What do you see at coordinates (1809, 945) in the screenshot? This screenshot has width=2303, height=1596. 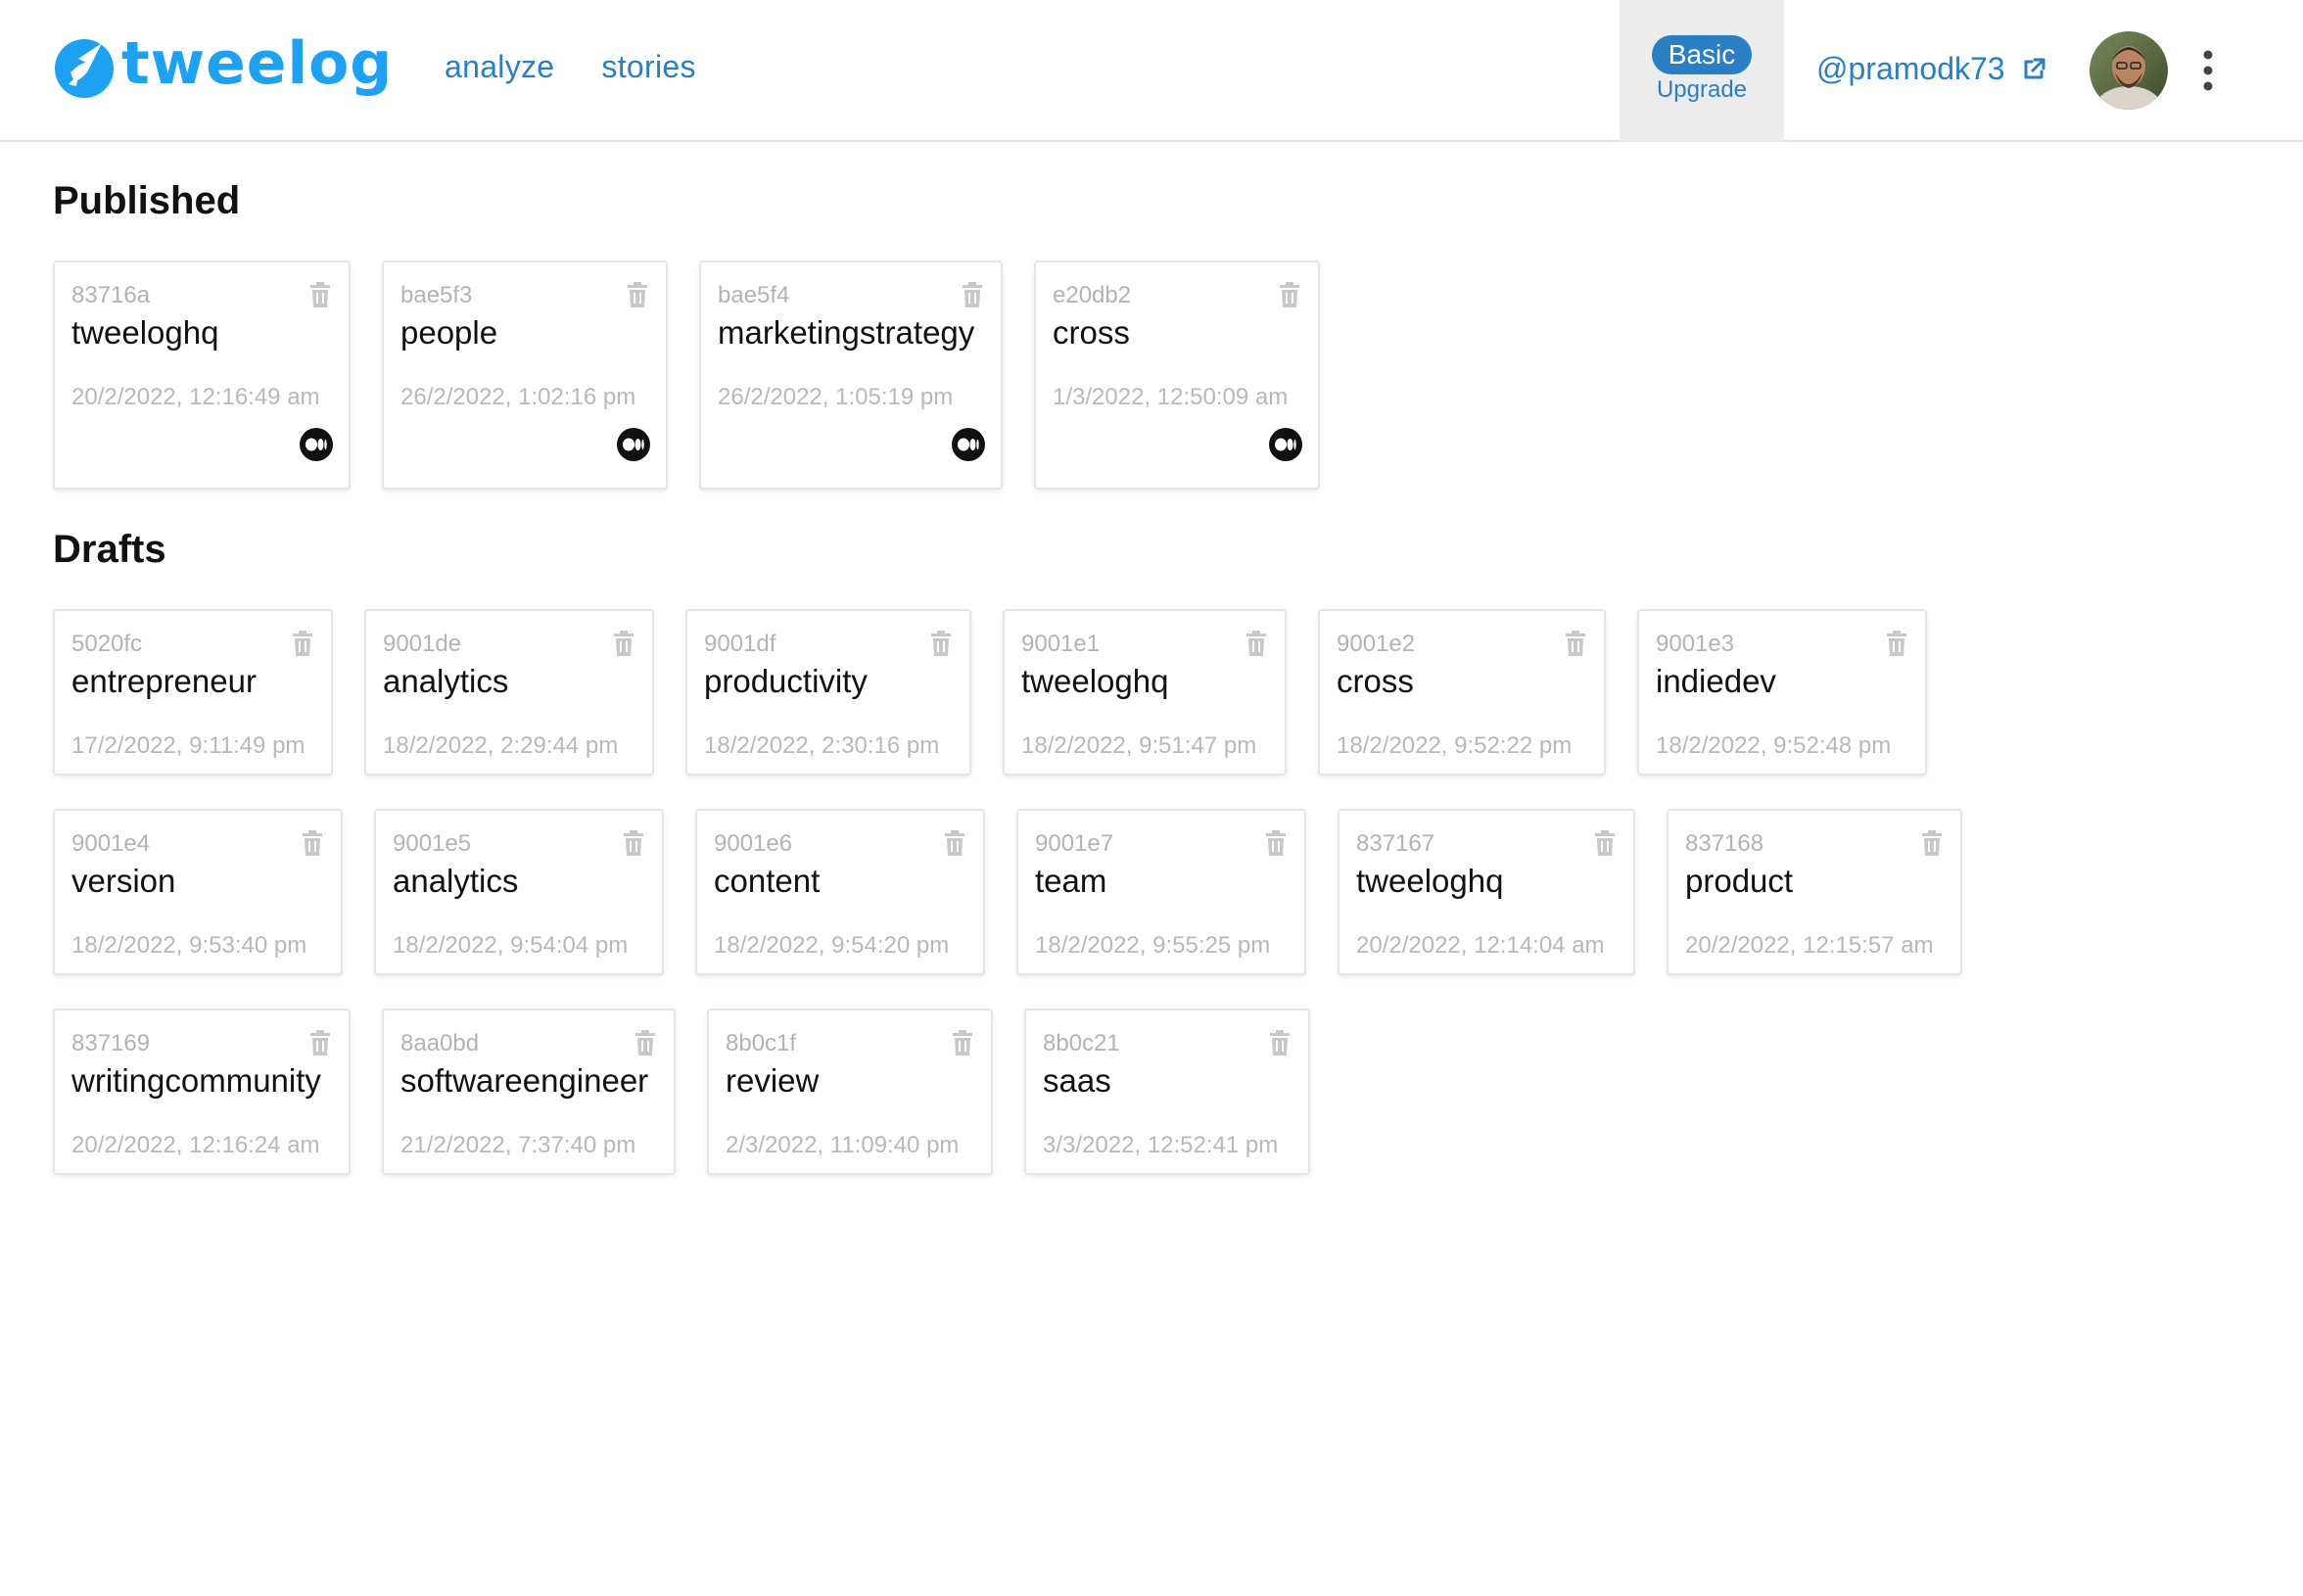 I see `card-date: 20/2/2022, 12:15:57 am` at bounding box center [1809, 945].